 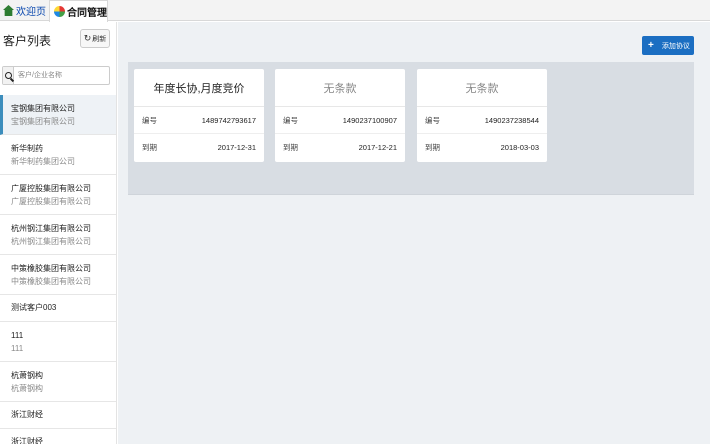 What do you see at coordinates (51, 241) in the screenshot?
I see `customer-subname: 杭州钢江集团有限公司` at bounding box center [51, 241].